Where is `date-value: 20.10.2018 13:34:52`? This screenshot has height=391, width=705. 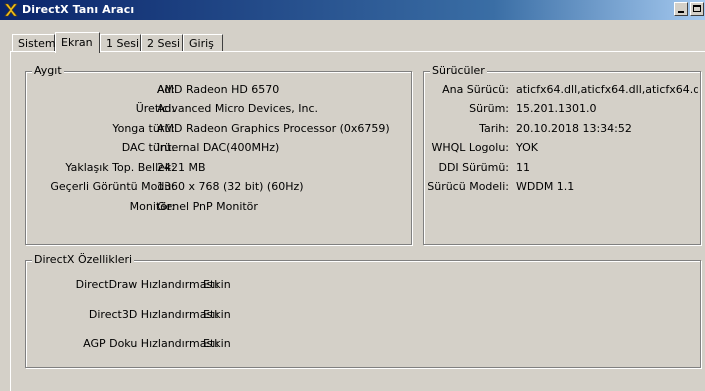 date-value: 20.10.2018 13:34:52 is located at coordinates (574, 128).